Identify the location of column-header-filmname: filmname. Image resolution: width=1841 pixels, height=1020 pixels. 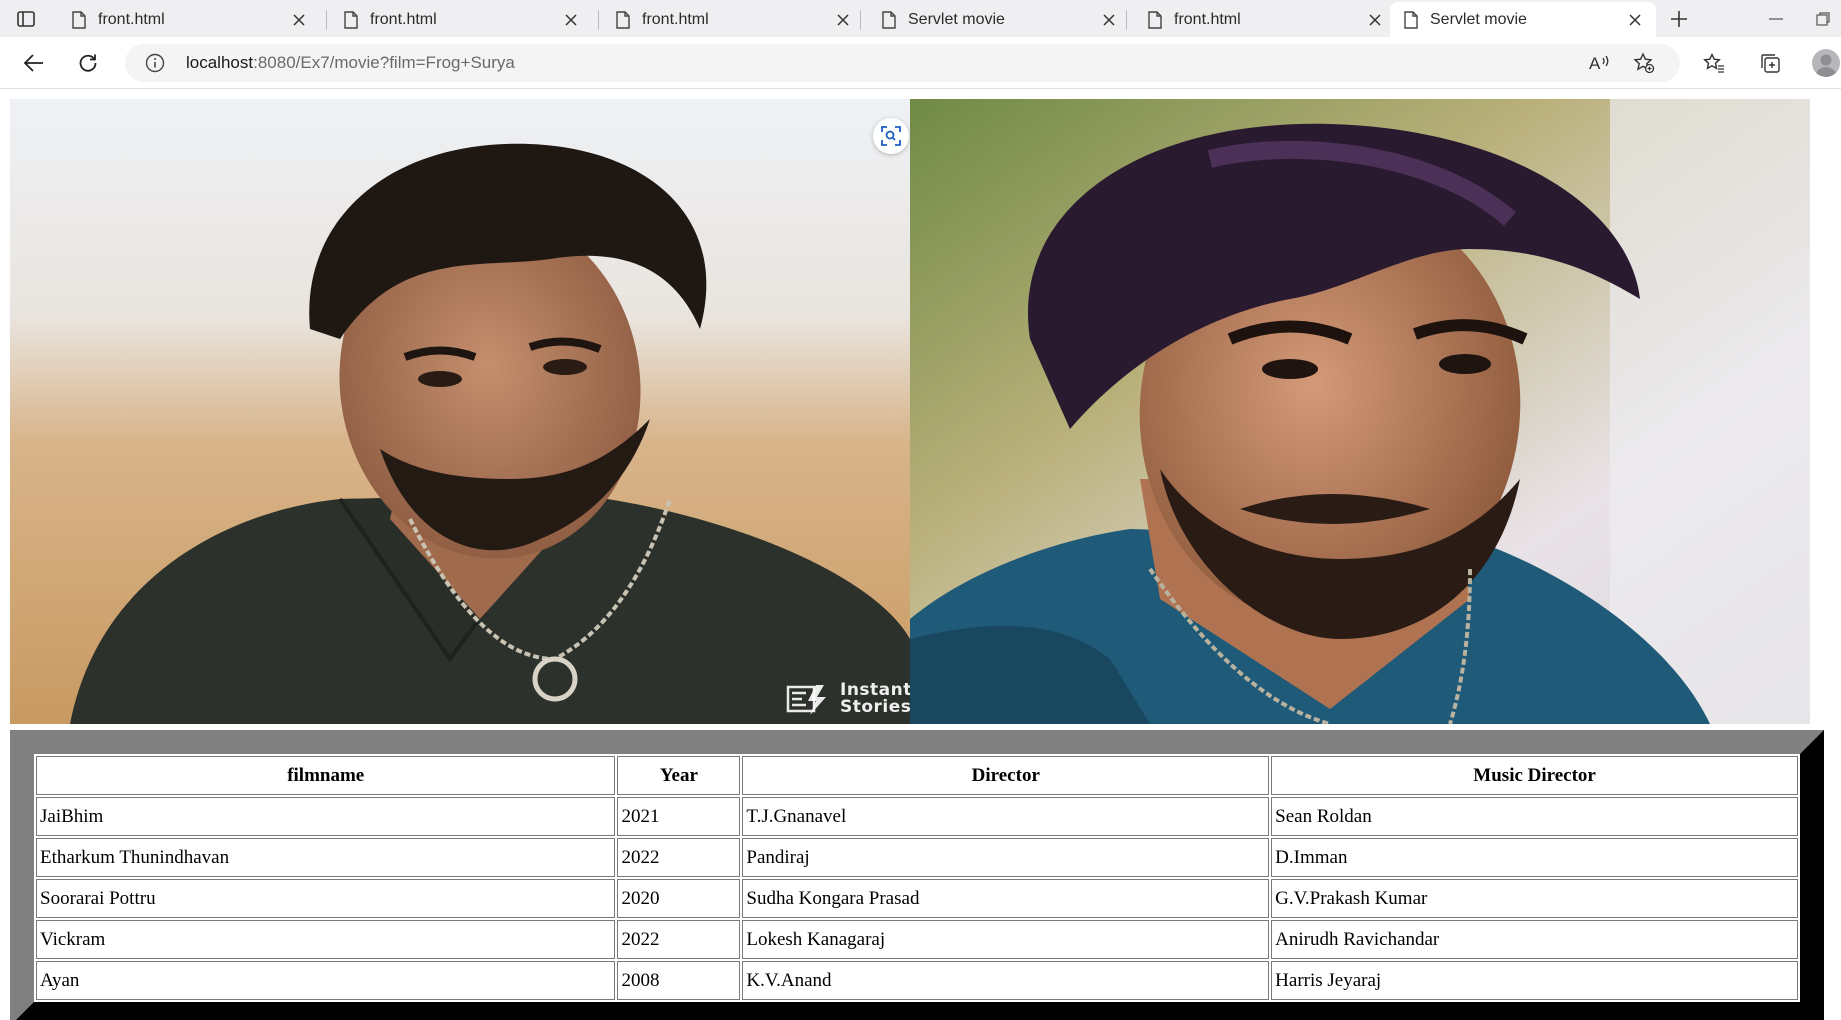
(326, 775).